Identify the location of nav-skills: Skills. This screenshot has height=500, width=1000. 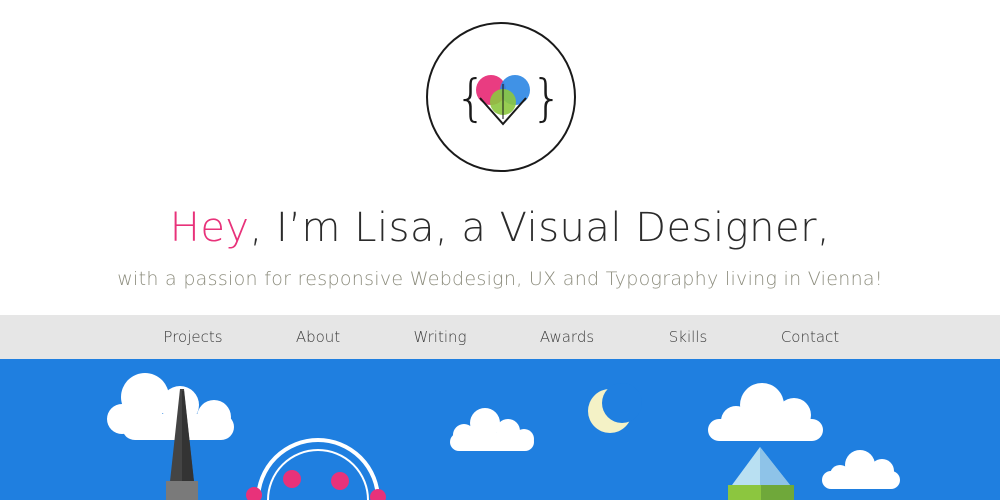
(688, 337).